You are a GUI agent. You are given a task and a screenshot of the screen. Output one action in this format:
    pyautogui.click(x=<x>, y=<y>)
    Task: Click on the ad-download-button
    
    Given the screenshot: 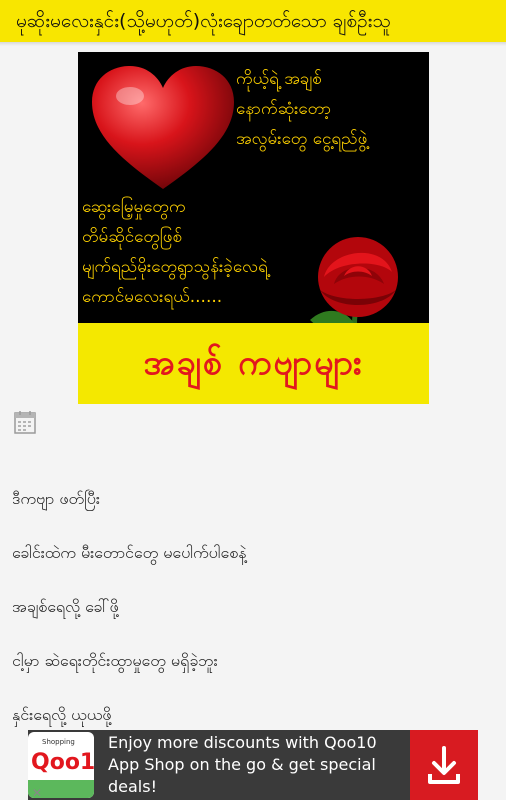 What is the action you would take?
    pyautogui.click(x=444, y=765)
    